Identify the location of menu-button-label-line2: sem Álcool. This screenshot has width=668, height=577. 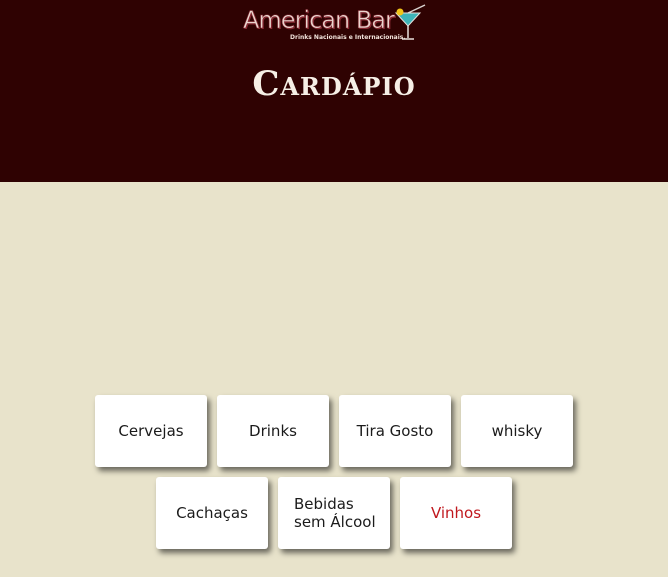
(335, 522).